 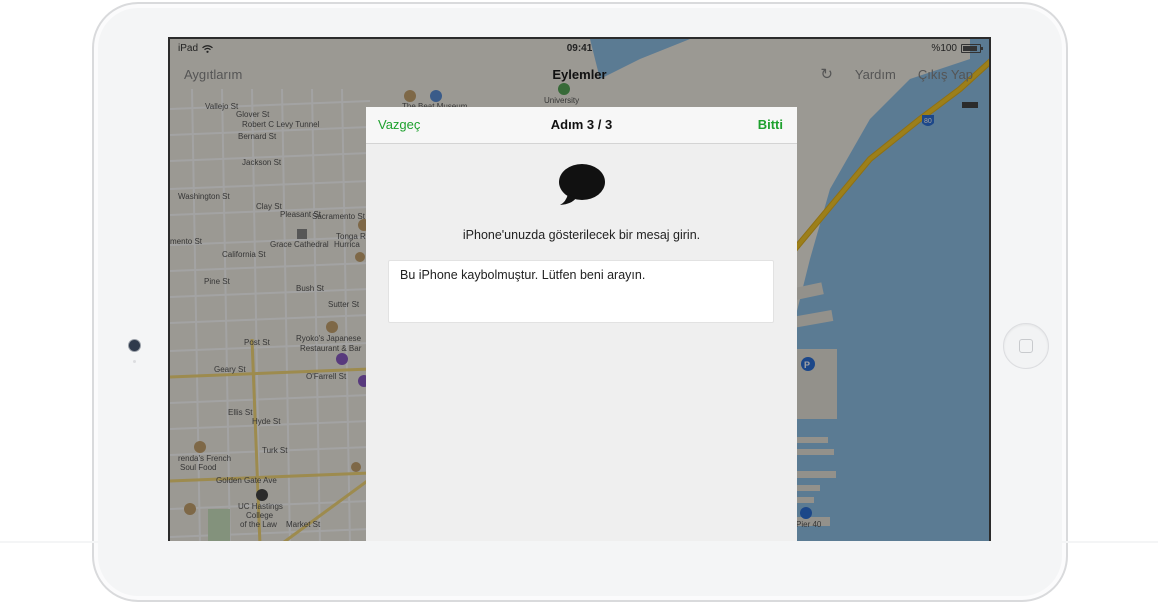 What do you see at coordinates (770, 124) in the screenshot?
I see `done-button: Bitti` at bounding box center [770, 124].